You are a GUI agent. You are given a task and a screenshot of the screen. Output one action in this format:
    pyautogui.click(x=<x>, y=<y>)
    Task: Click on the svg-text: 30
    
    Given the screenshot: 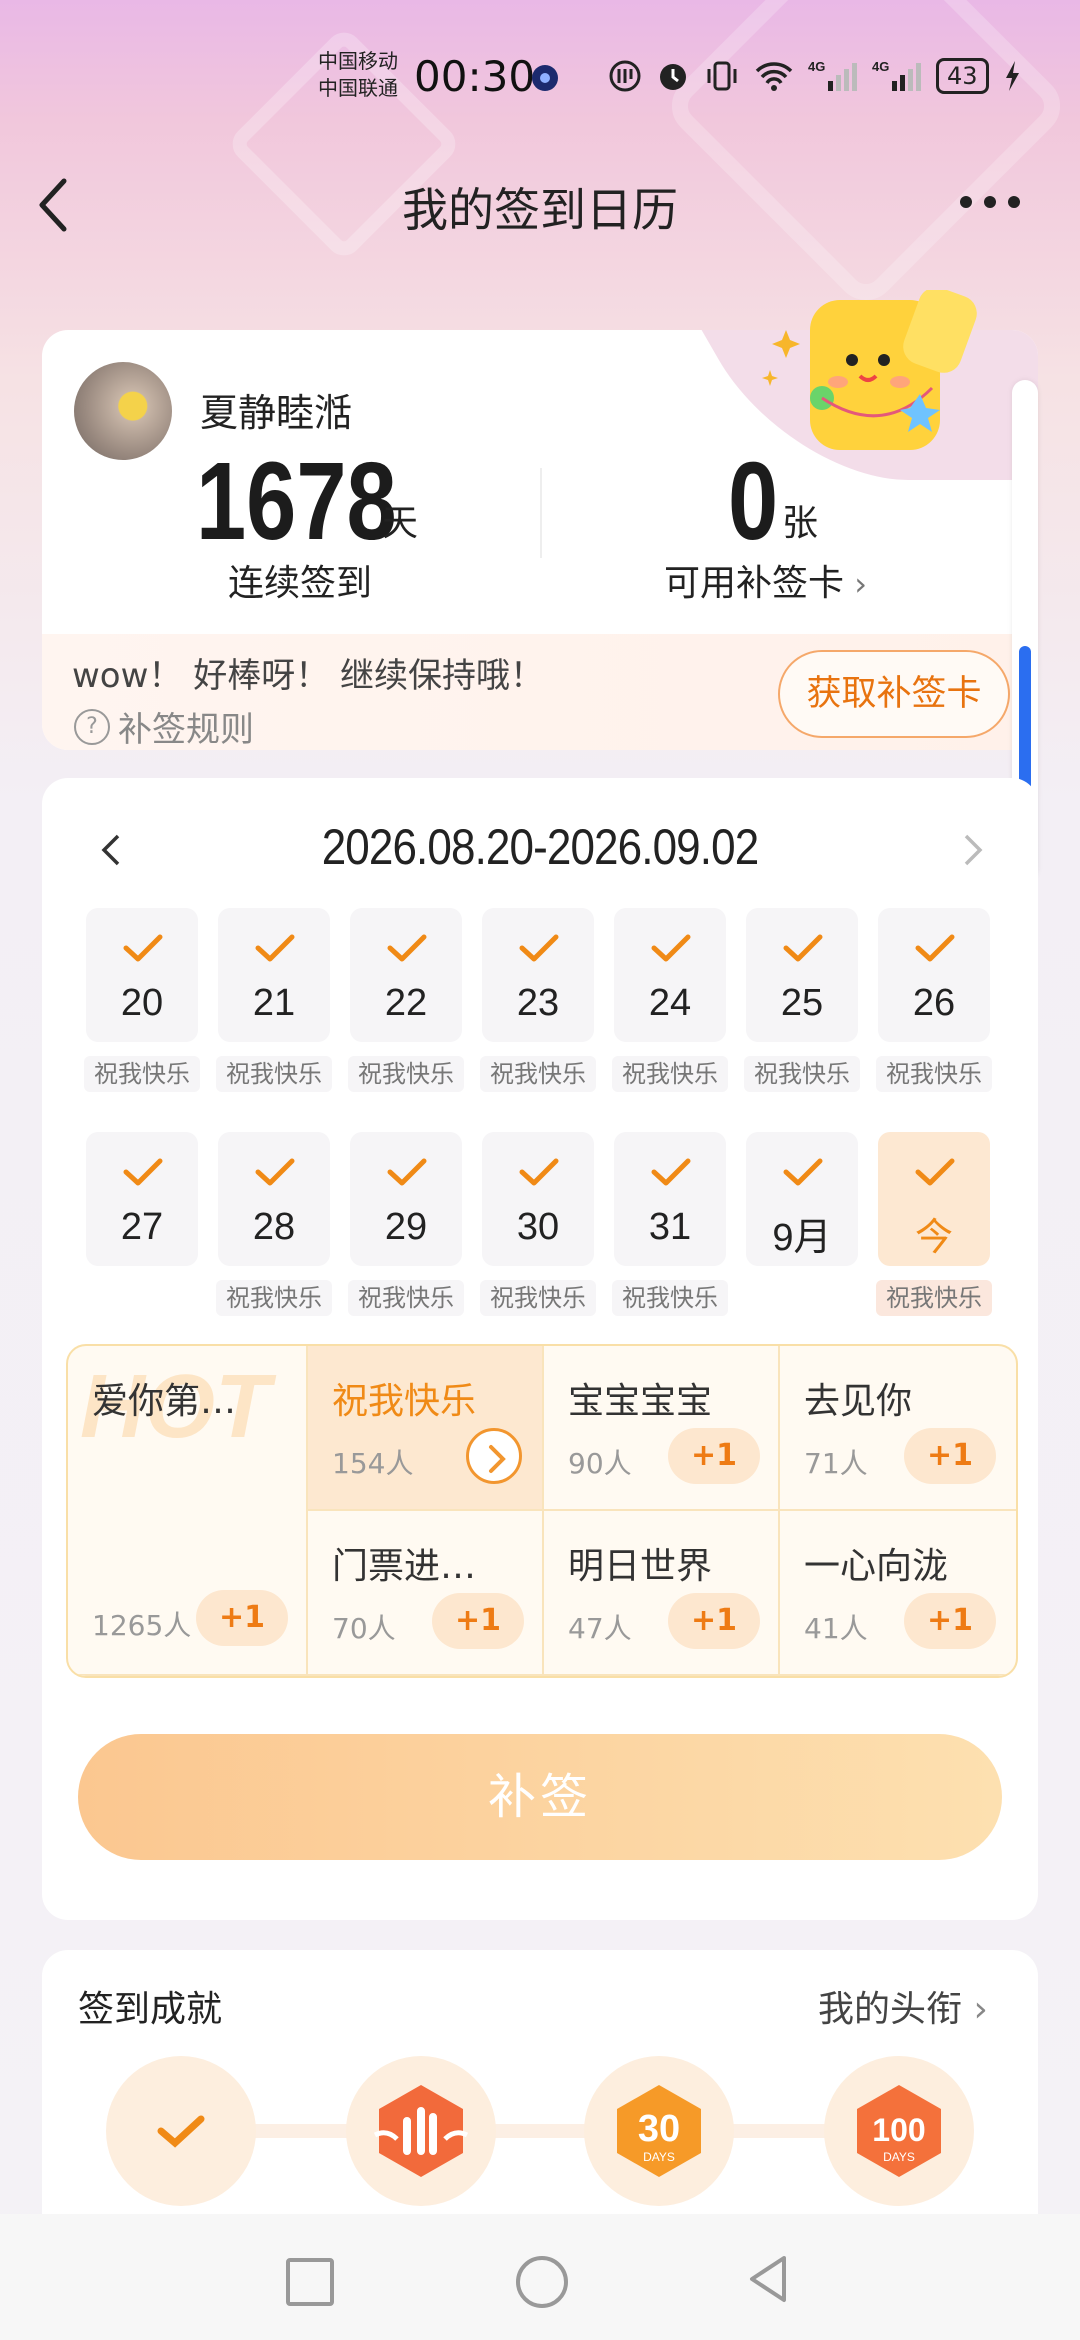 What is the action you would take?
    pyautogui.click(x=659, y=2129)
    